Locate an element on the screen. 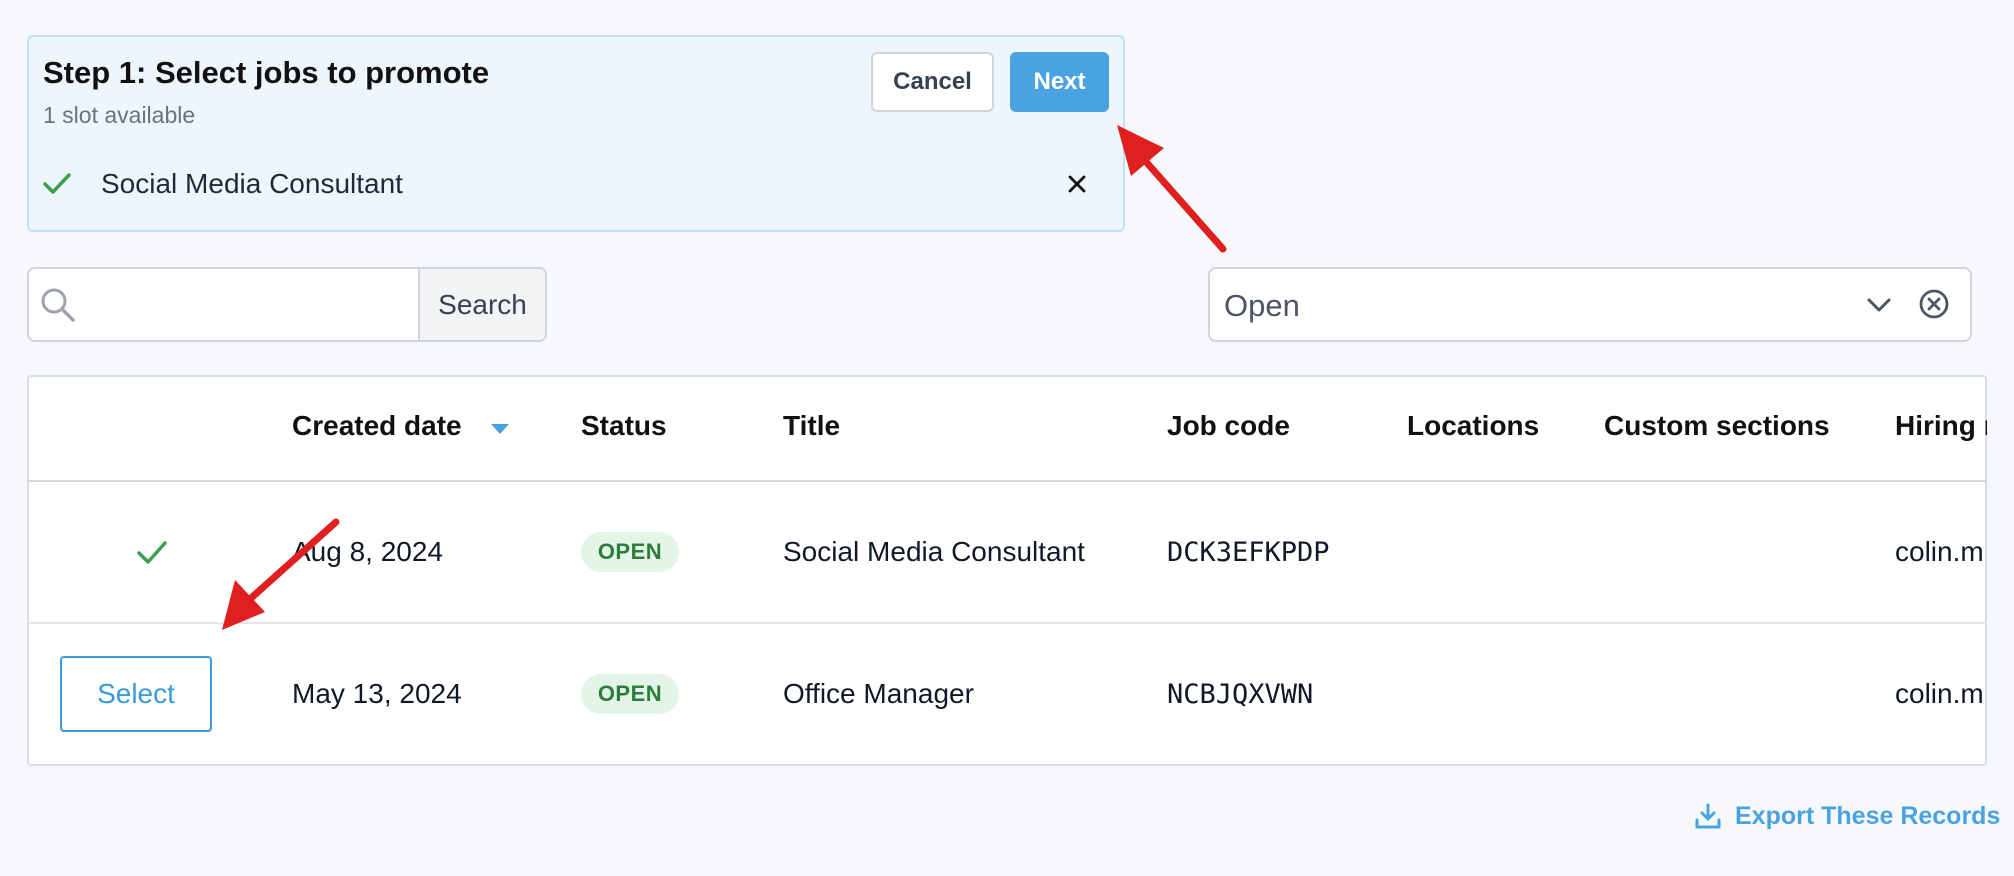 Image resolution: width=2014 pixels, height=876 pixels. column-header-status: Status is located at coordinates (624, 426).